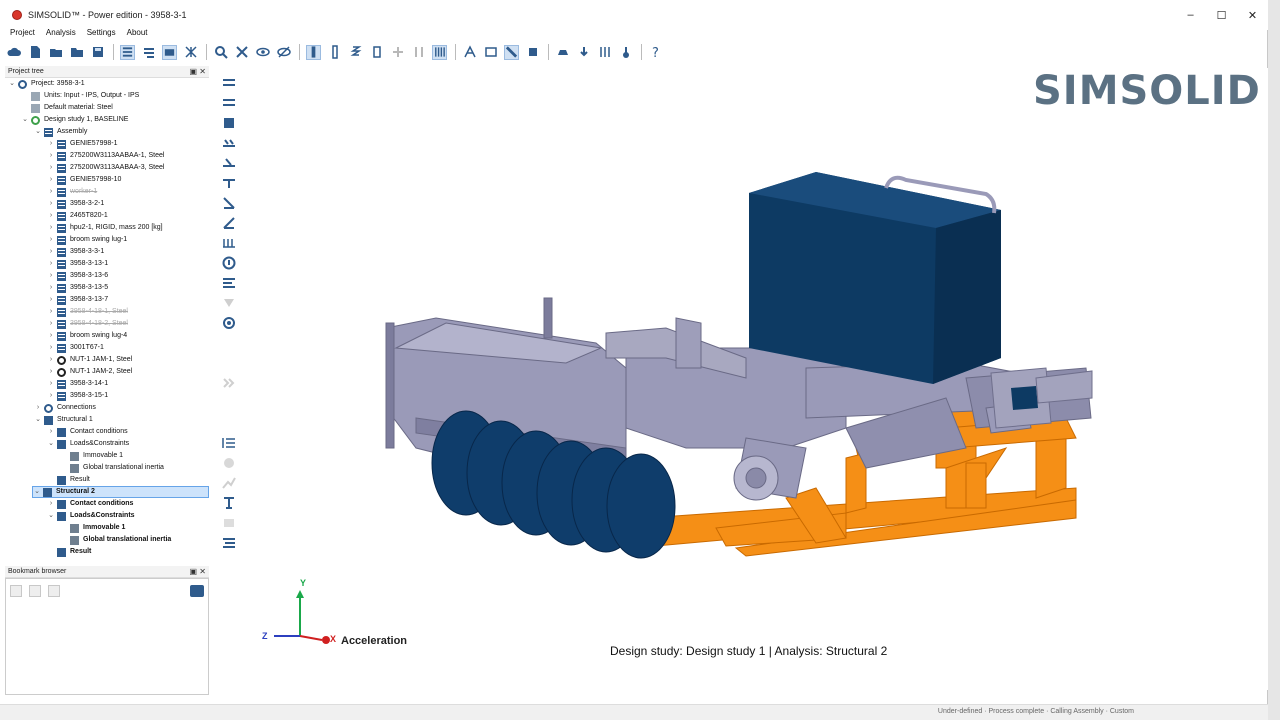 The width and height of the screenshot is (1280, 720). Describe the element at coordinates (77, 288) in the screenshot. I see `tree-item: › 3958-3-13-5` at that location.